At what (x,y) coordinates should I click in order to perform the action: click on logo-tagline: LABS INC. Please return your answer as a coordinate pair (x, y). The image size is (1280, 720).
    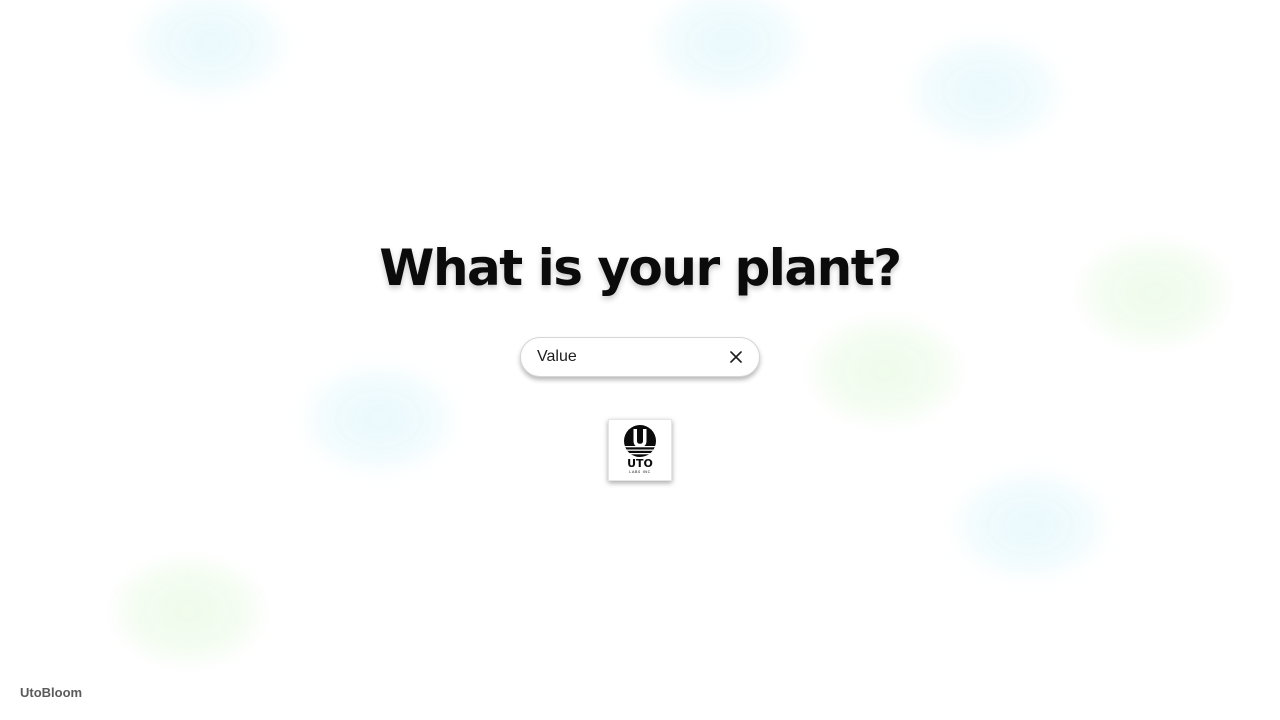
    Looking at the image, I should click on (639, 472).